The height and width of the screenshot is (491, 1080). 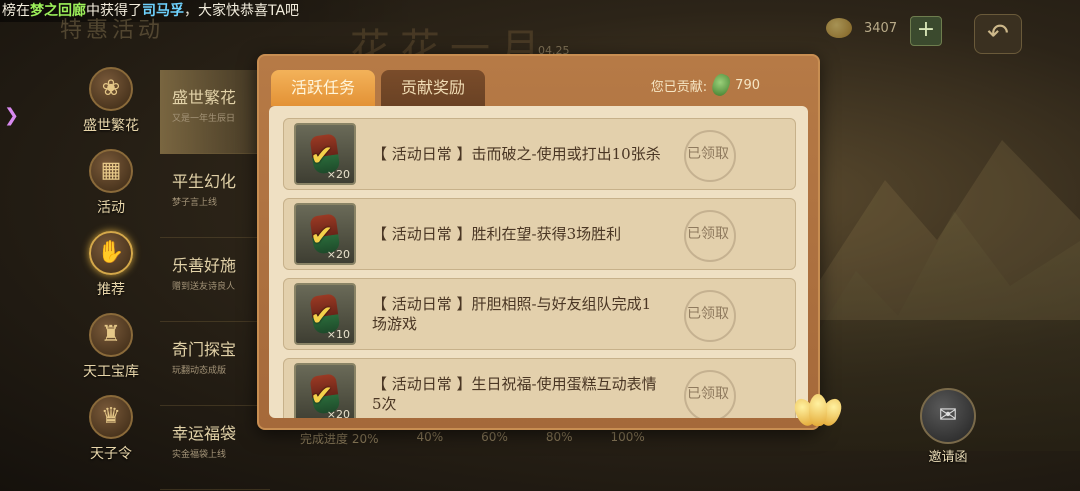 I want to click on broadcast-text: 在, so click(x=23, y=11).